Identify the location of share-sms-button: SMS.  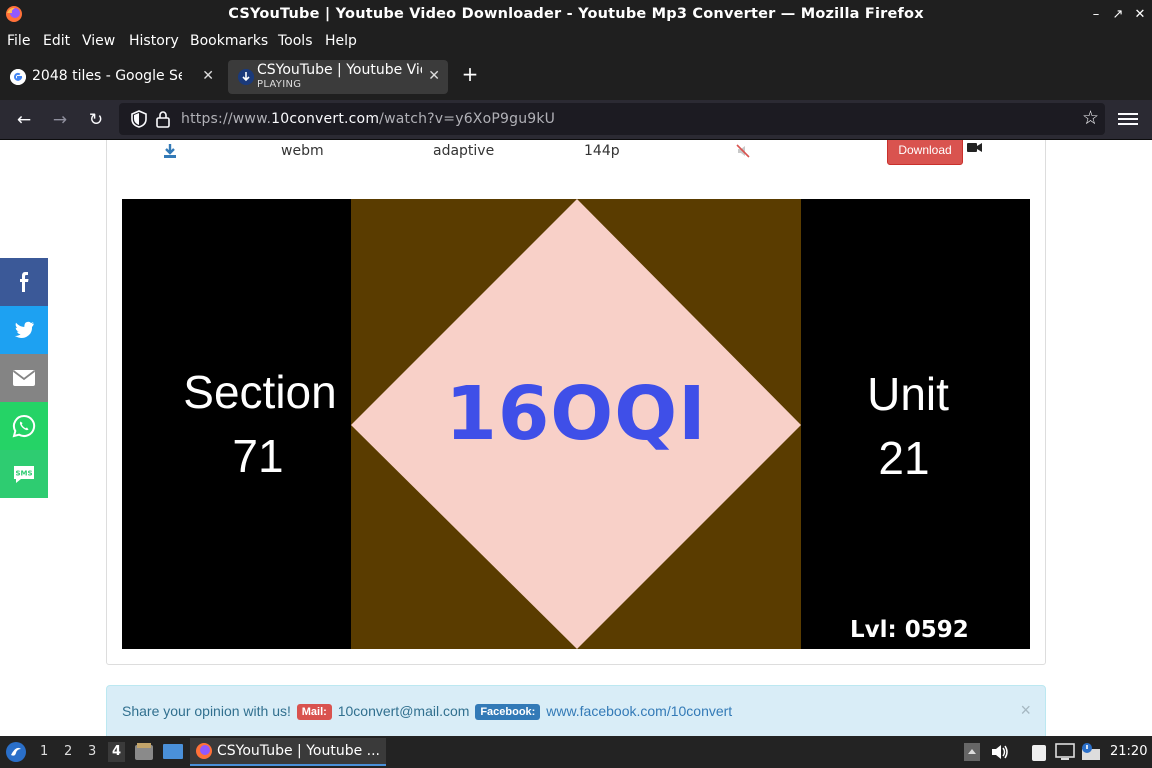
(24, 474).